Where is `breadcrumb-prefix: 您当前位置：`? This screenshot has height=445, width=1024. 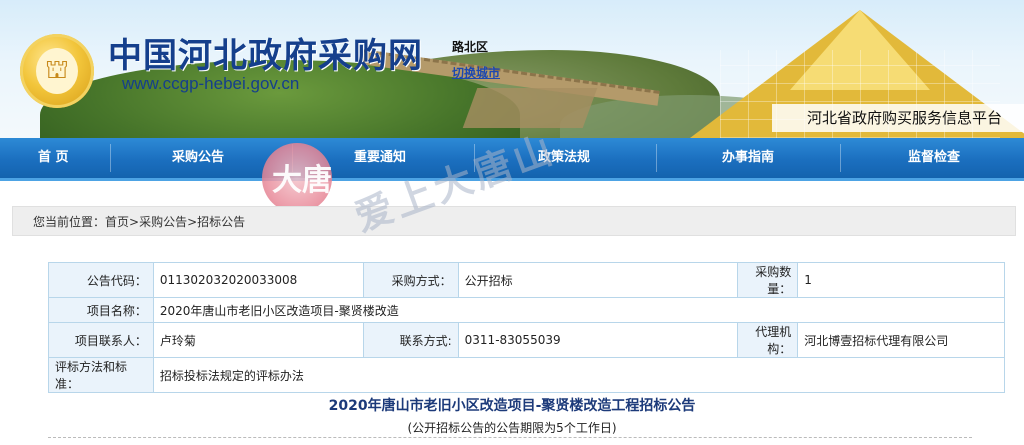 breadcrumb-prefix: 您当前位置： is located at coordinates (69, 222).